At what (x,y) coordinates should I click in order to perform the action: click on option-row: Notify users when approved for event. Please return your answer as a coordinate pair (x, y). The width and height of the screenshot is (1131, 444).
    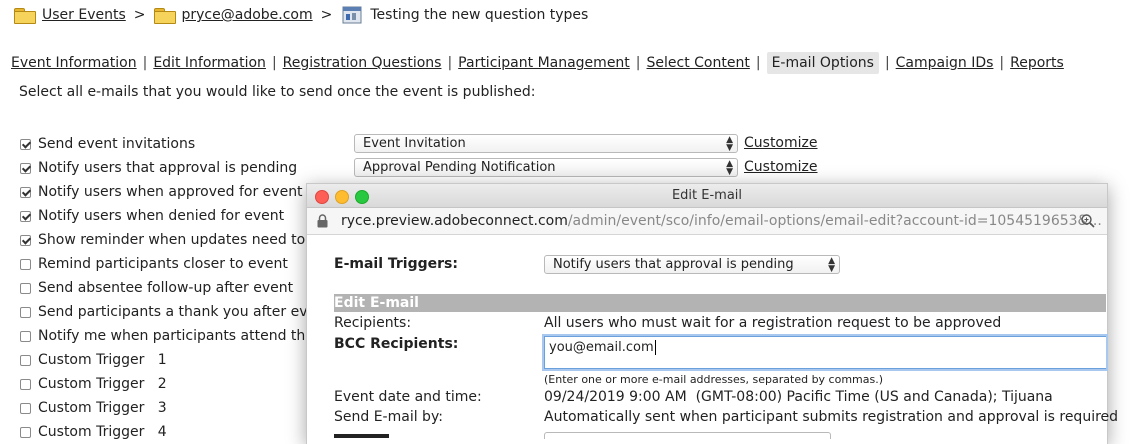
    Looking at the image, I should click on (161, 192).